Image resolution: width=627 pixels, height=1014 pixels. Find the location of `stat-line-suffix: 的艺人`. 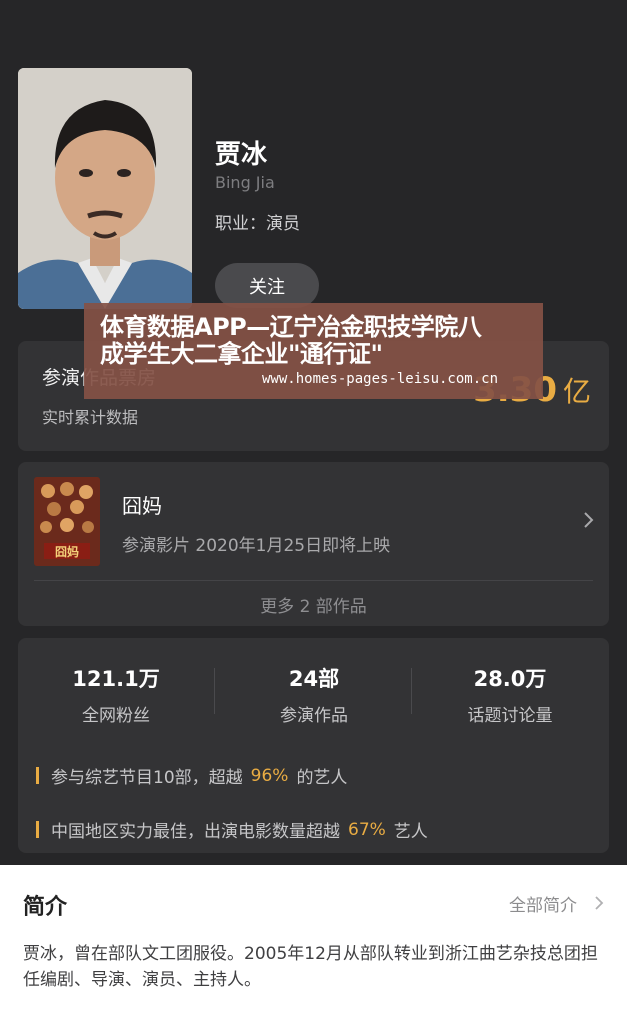

stat-line-suffix: 的艺人 is located at coordinates (322, 778).